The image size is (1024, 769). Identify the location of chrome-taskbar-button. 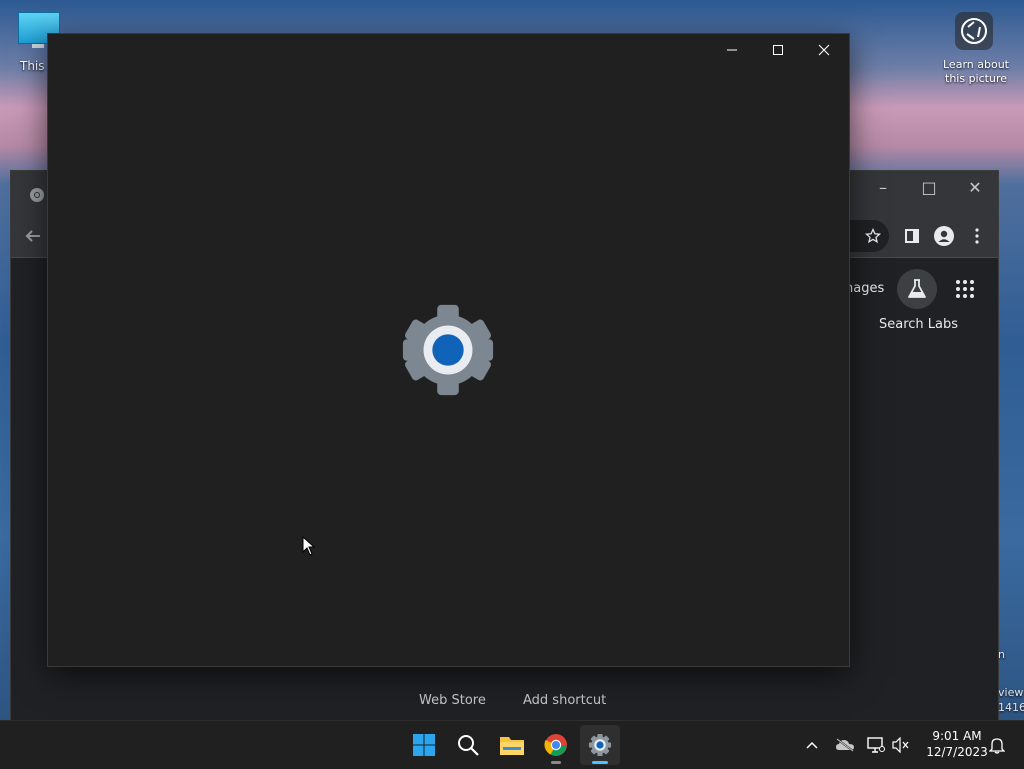
(556, 745).